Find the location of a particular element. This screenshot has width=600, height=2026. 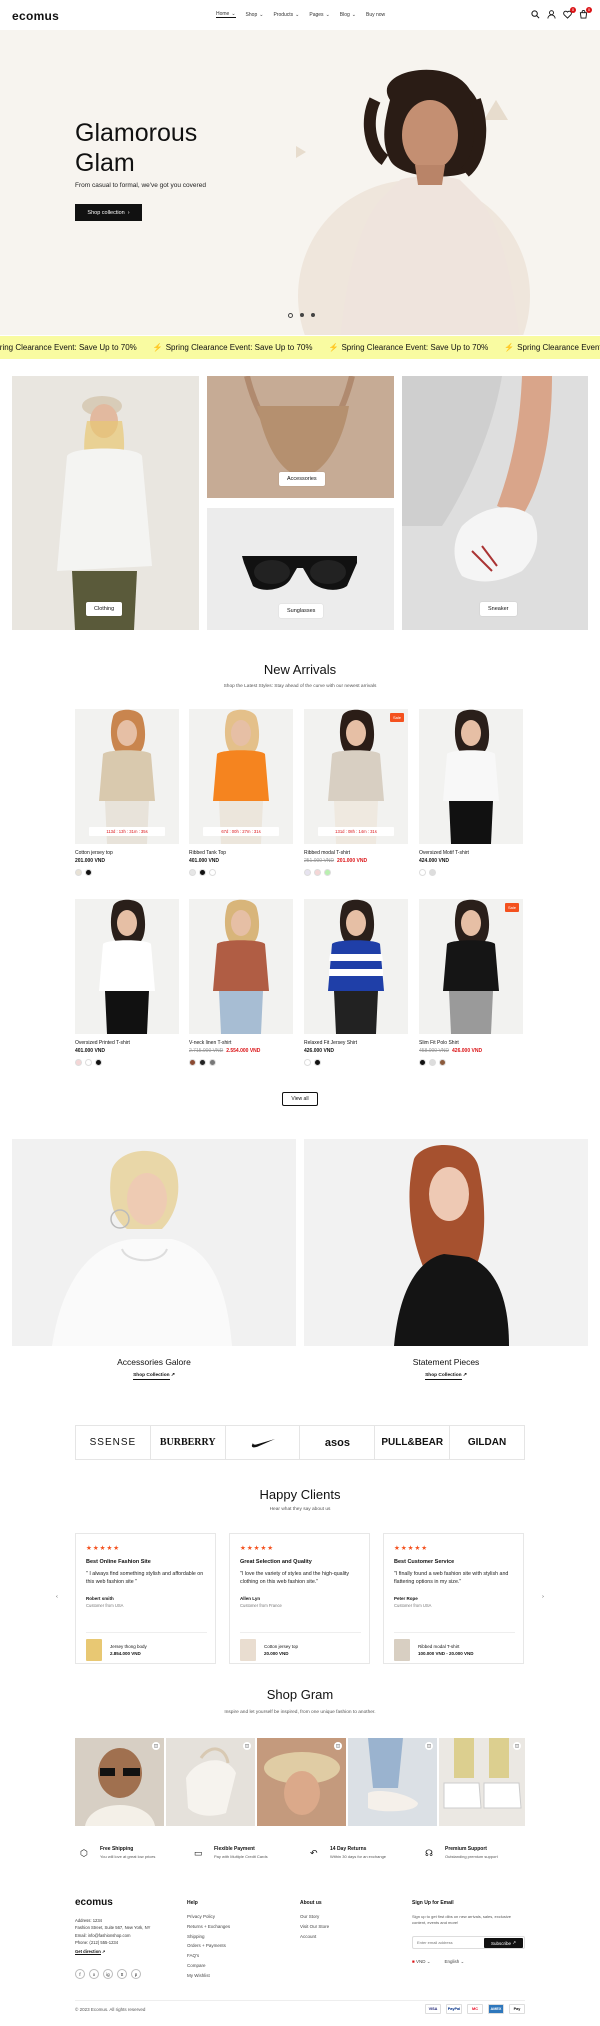

nav-pages: Pages ⌄ is located at coordinates (319, 14).